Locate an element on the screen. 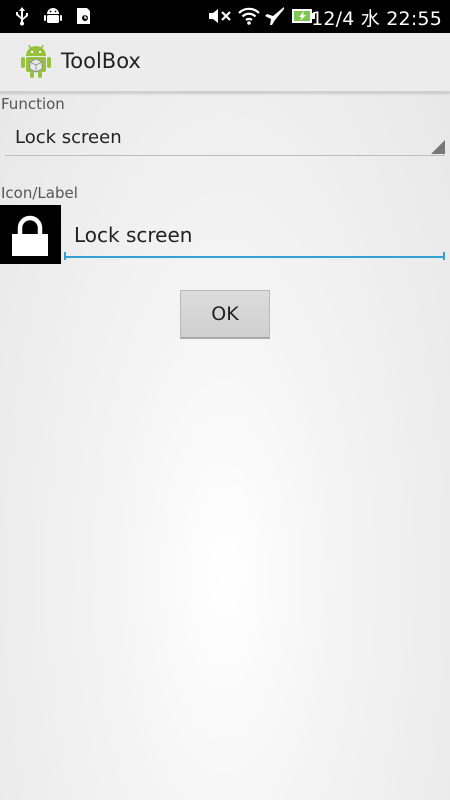  spinner-arrow-icon is located at coordinates (438, 147).